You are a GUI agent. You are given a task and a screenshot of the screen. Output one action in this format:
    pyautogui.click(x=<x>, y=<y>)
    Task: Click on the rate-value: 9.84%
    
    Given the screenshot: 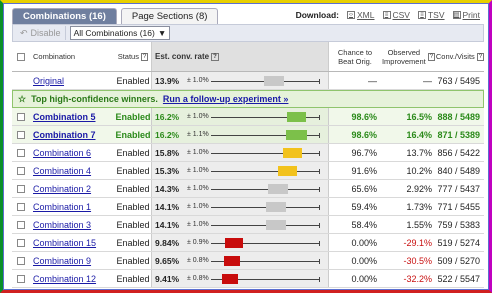 What is the action you would take?
    pyautogui.click(x=167, y=242)
    